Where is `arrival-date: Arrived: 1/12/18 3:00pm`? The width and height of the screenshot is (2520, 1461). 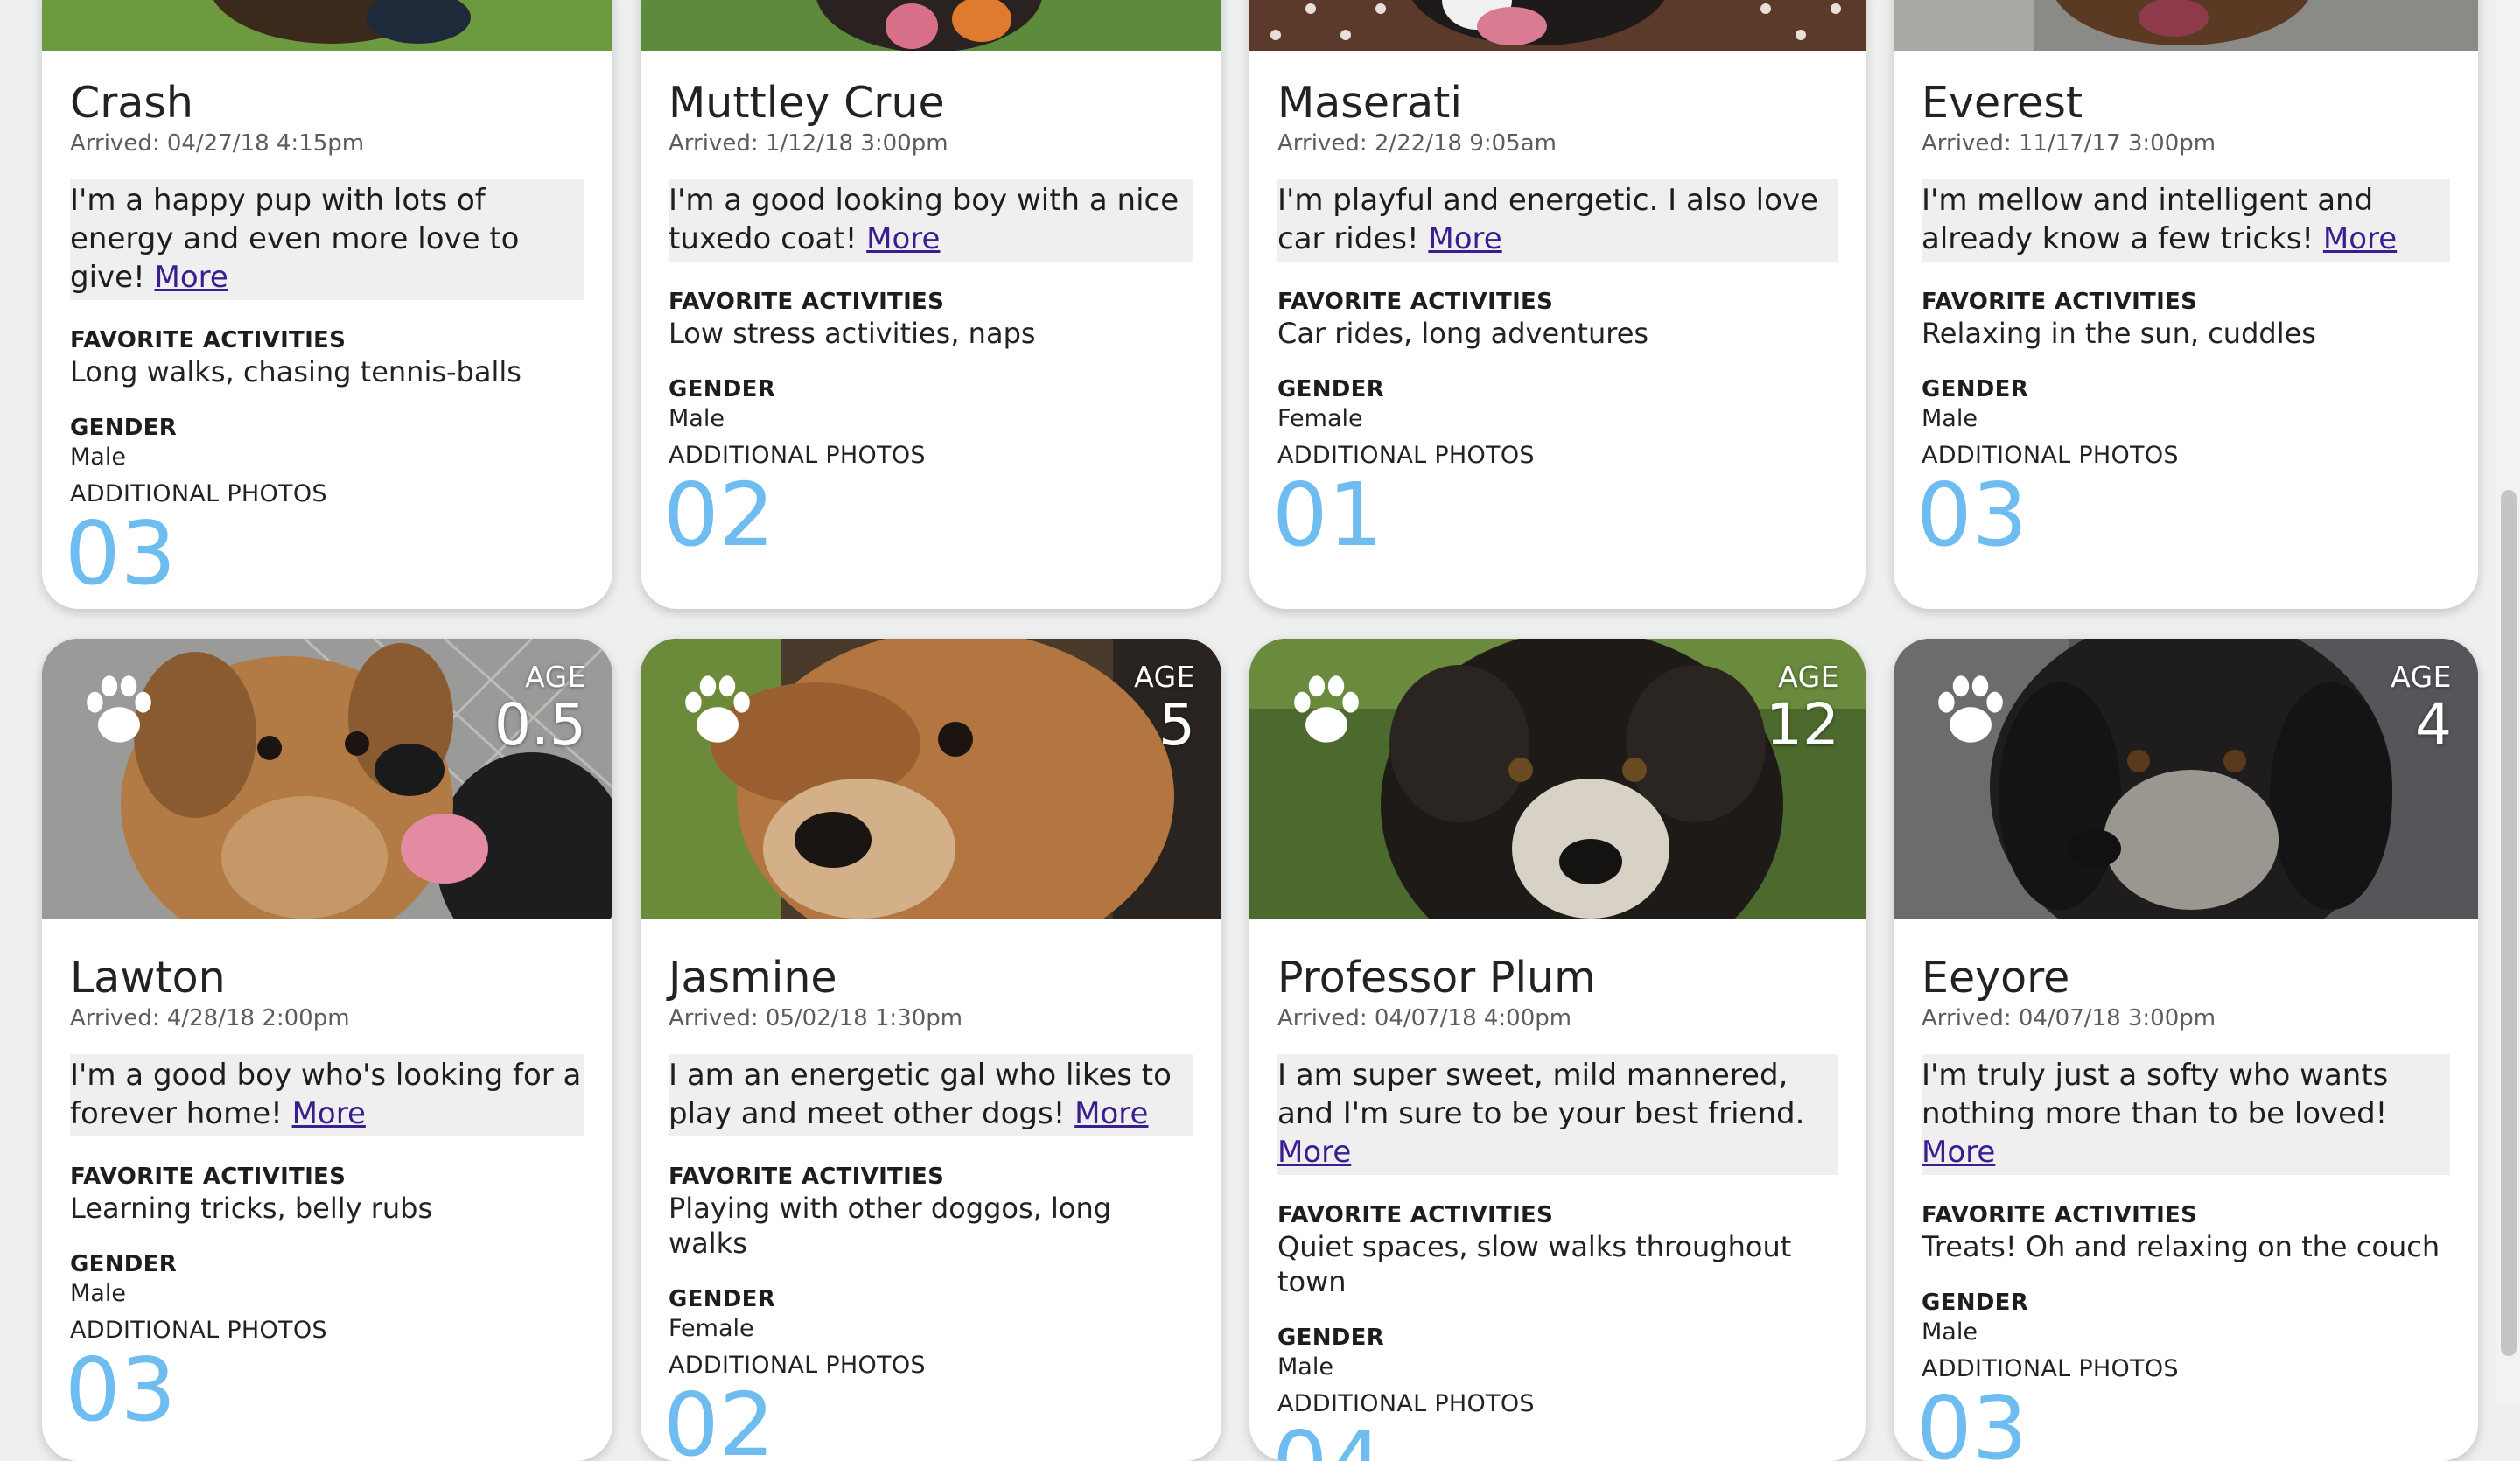
arrival-date: Arrived: 1/12/18 3:00pm is located at coordinates (808, 143).